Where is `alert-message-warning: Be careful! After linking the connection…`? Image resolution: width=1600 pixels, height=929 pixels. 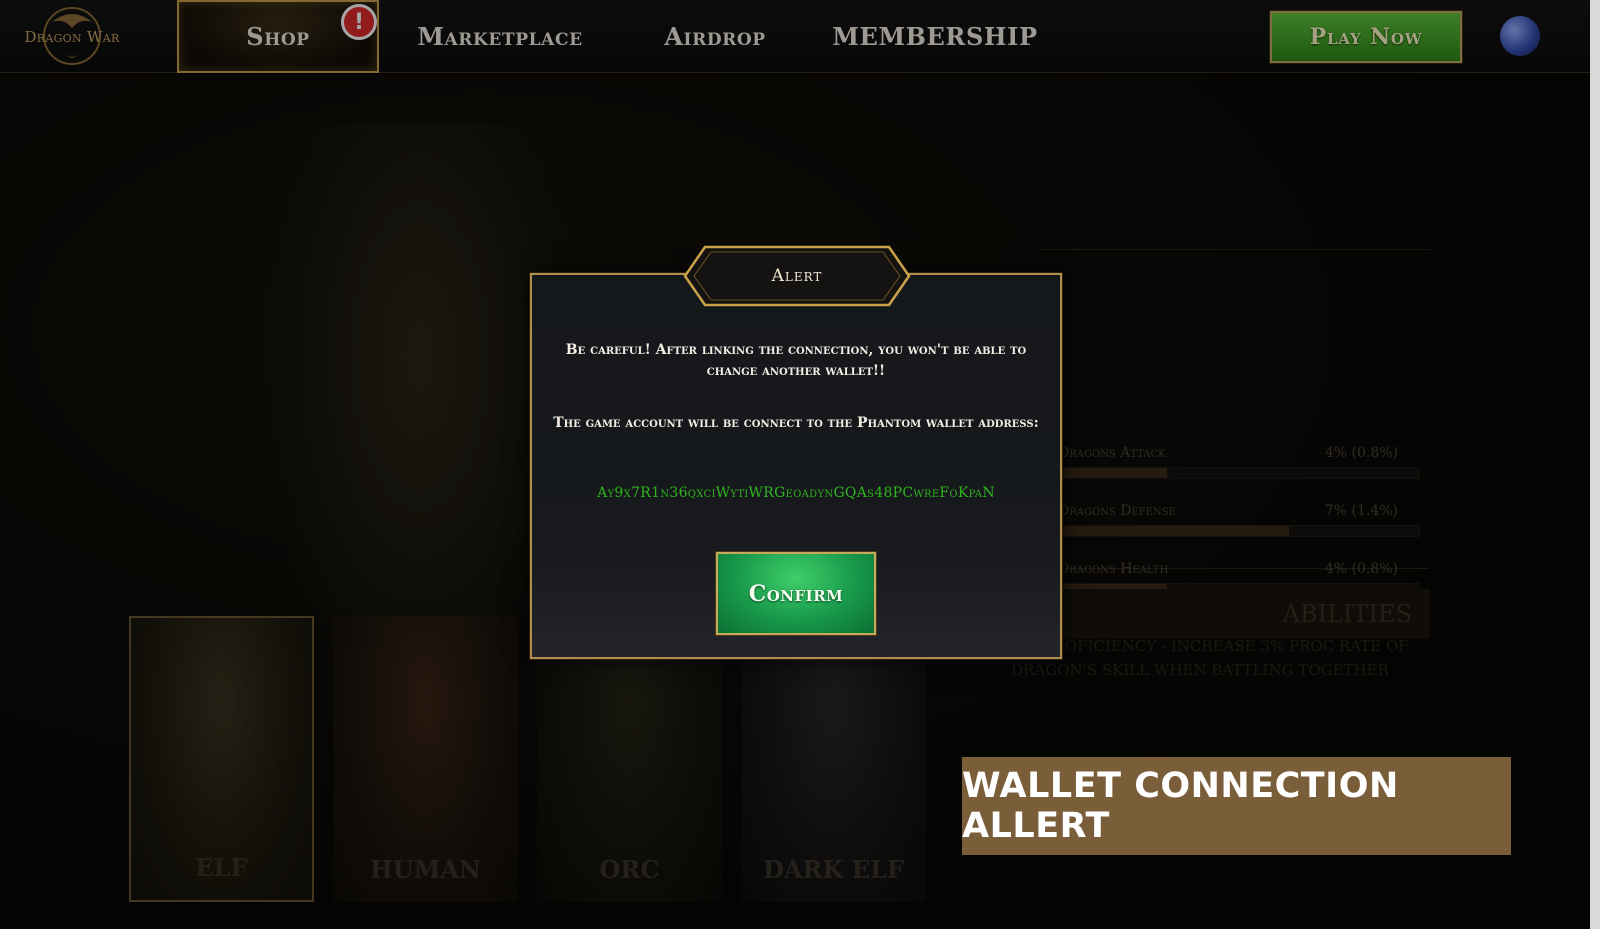 alert-message-warning: Be careful! After linking the connection… is located at coordinates (796, 360).